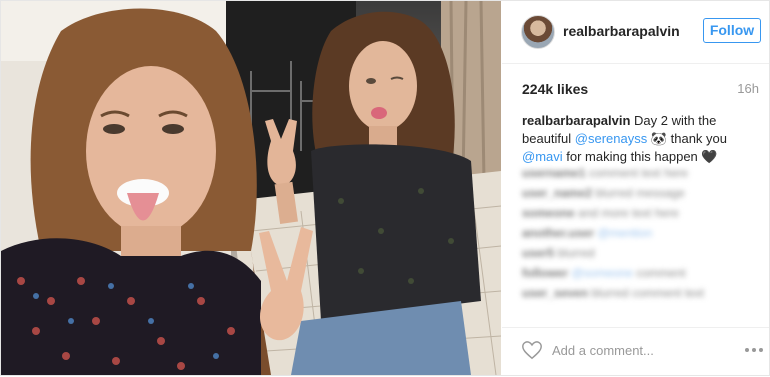  Describe the element at coordinates (621, 31) in the screenshot. I see `username-link: realbarbarapalvin` at that location.